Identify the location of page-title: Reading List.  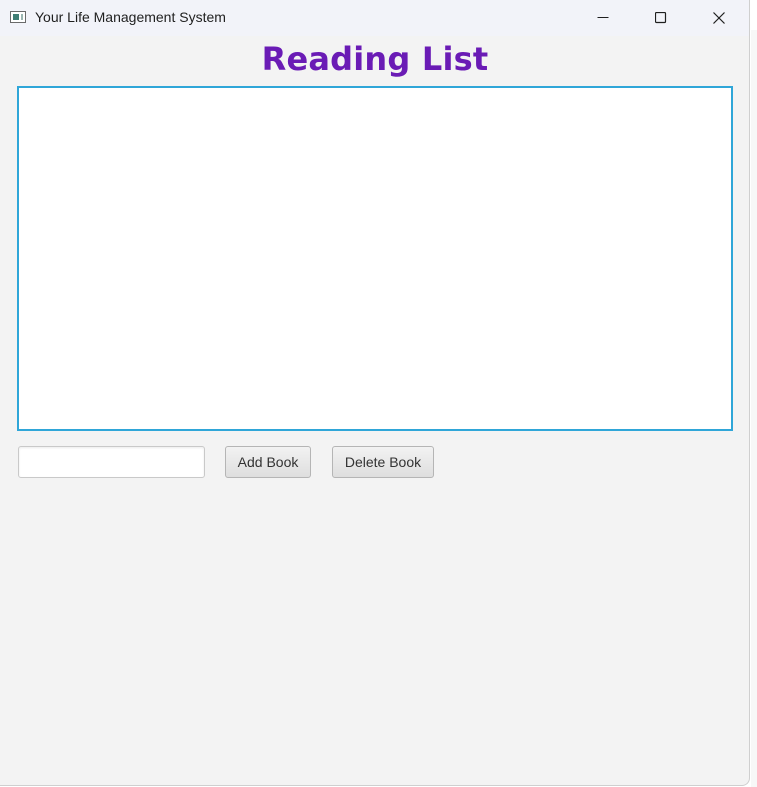
(375, 59).